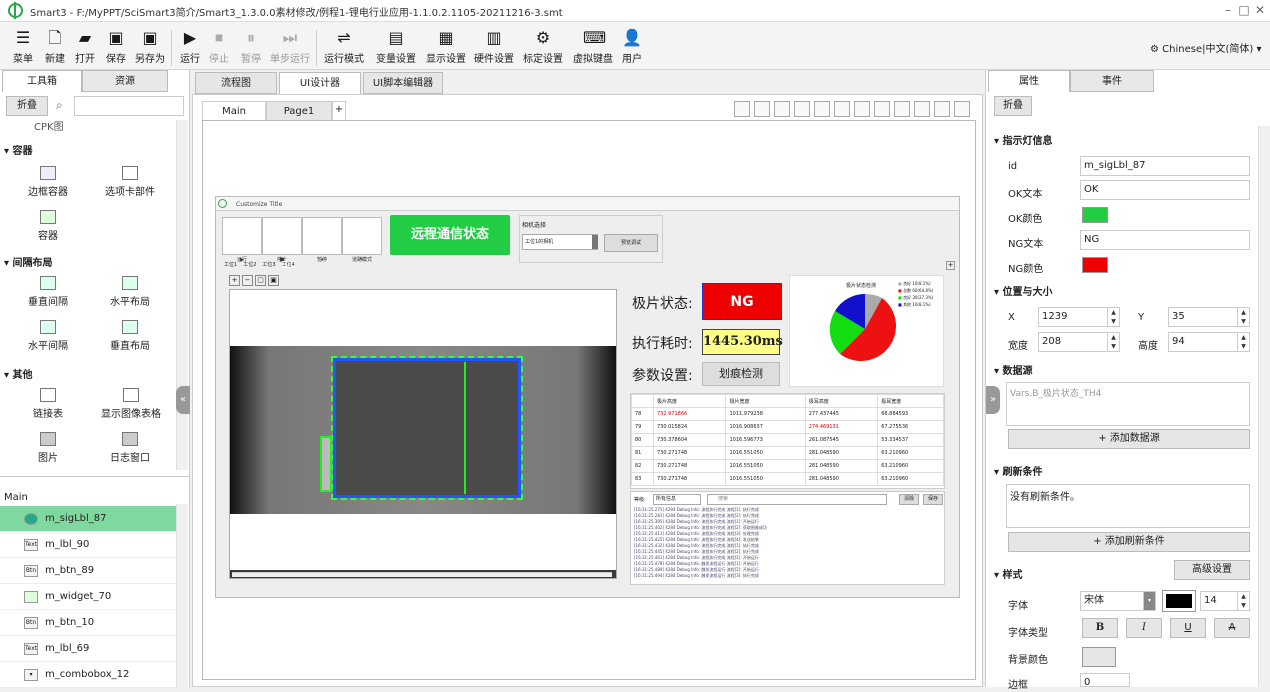  What do you see at coordinates (902, 109) in the screenshot?
I see `align-bottom-icon` at bounding box center [902, 109].